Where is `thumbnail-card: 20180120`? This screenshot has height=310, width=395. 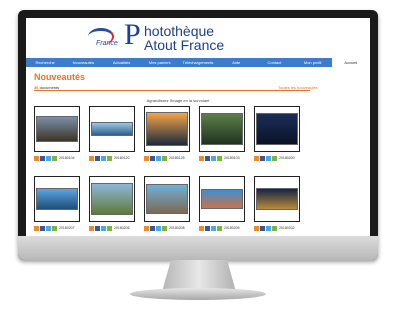
thumbnail-card: 20180120 is located at coordinates (112, 133).